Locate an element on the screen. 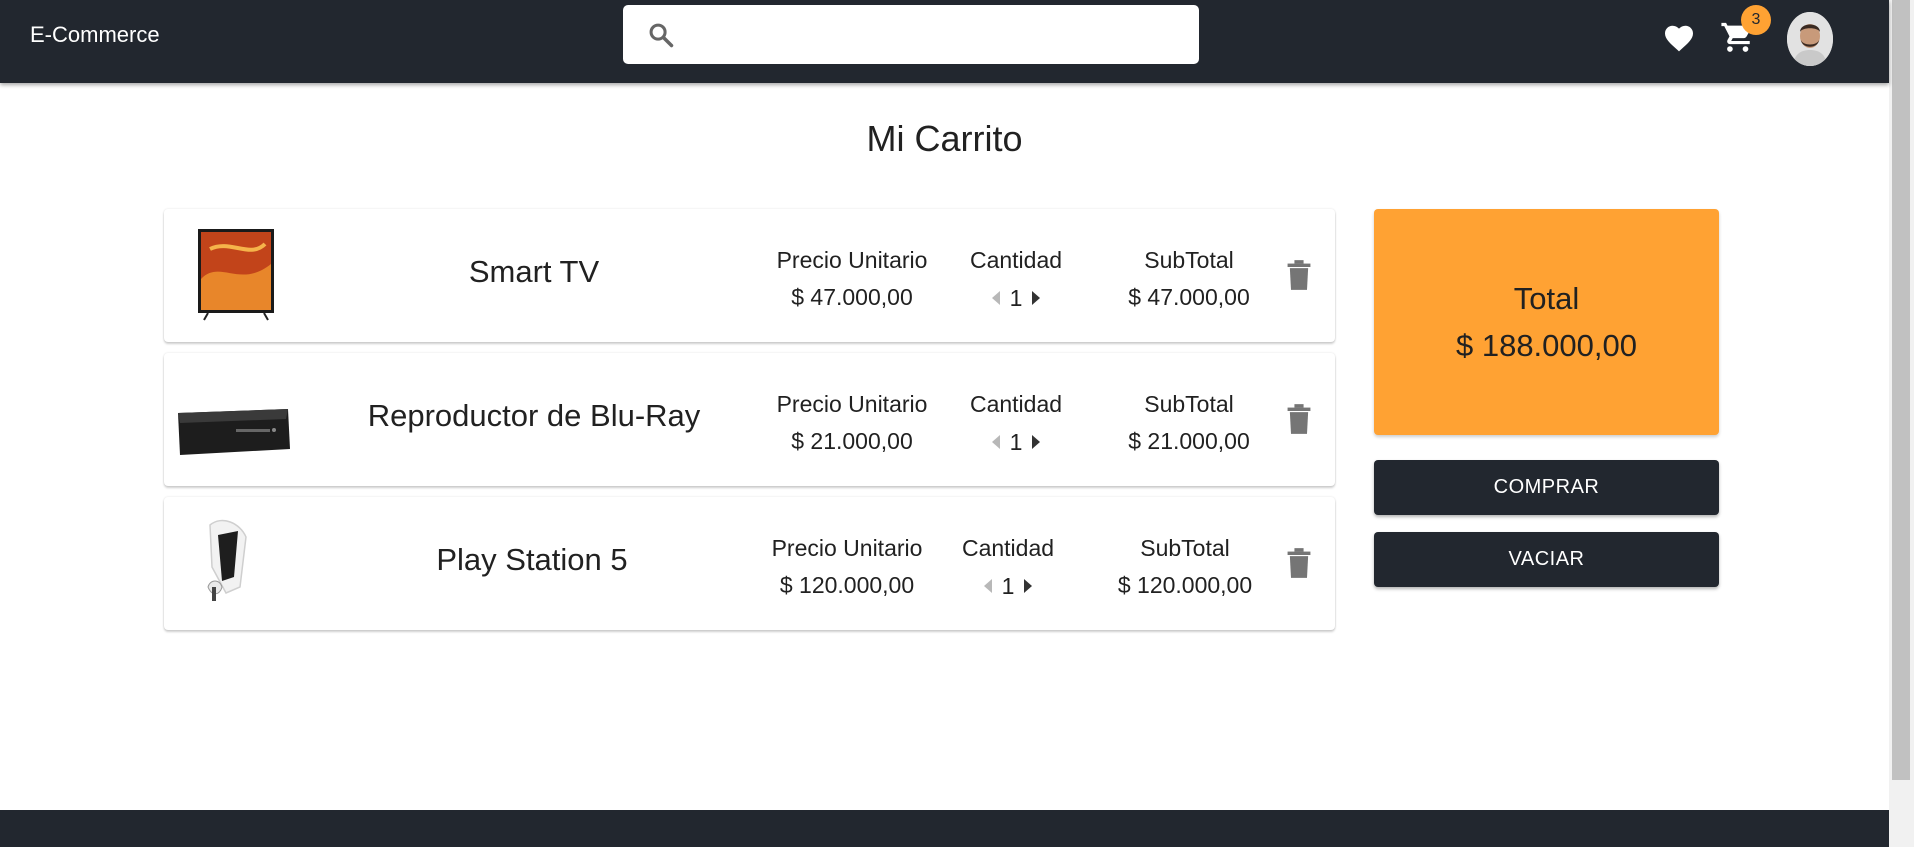  app-header: E-Commerce 3 is located at coordinates (944, 41).